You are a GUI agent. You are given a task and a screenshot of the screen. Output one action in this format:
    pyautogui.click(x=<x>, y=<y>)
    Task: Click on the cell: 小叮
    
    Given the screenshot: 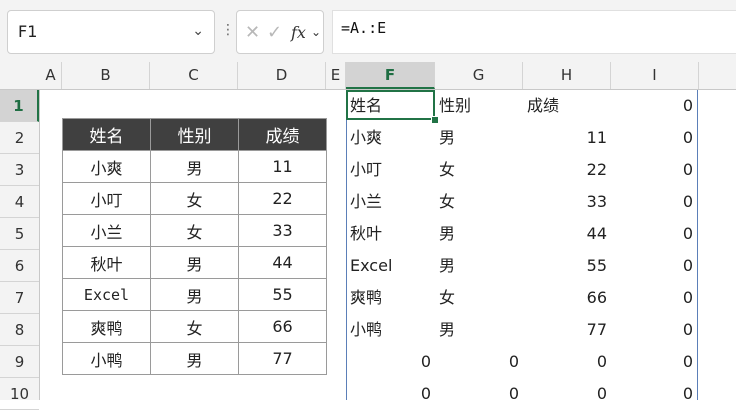 What is the action you would take?
    pyautogui.click(x=106, y=198)
    